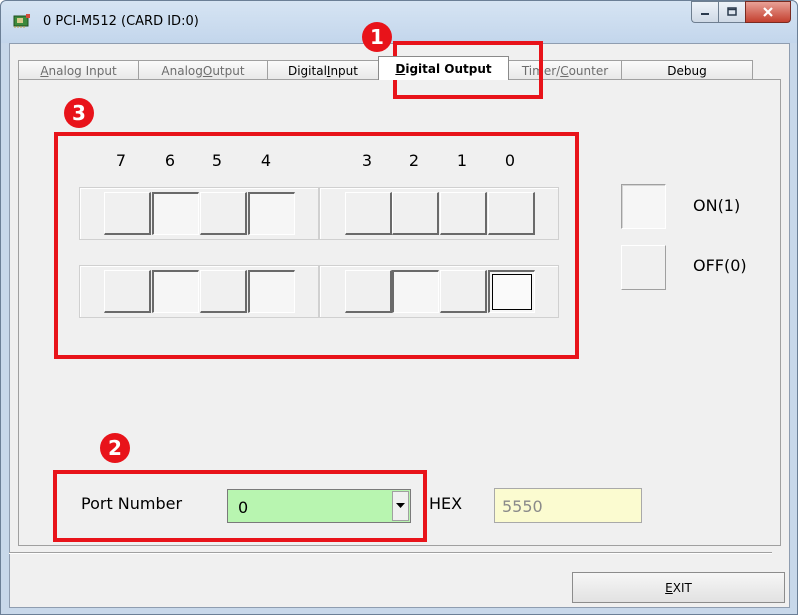  What do you see at coordinates (79, 113) in the screenshot?
I see `annotation-badge-3: 3` at bounding box center [79, 113].